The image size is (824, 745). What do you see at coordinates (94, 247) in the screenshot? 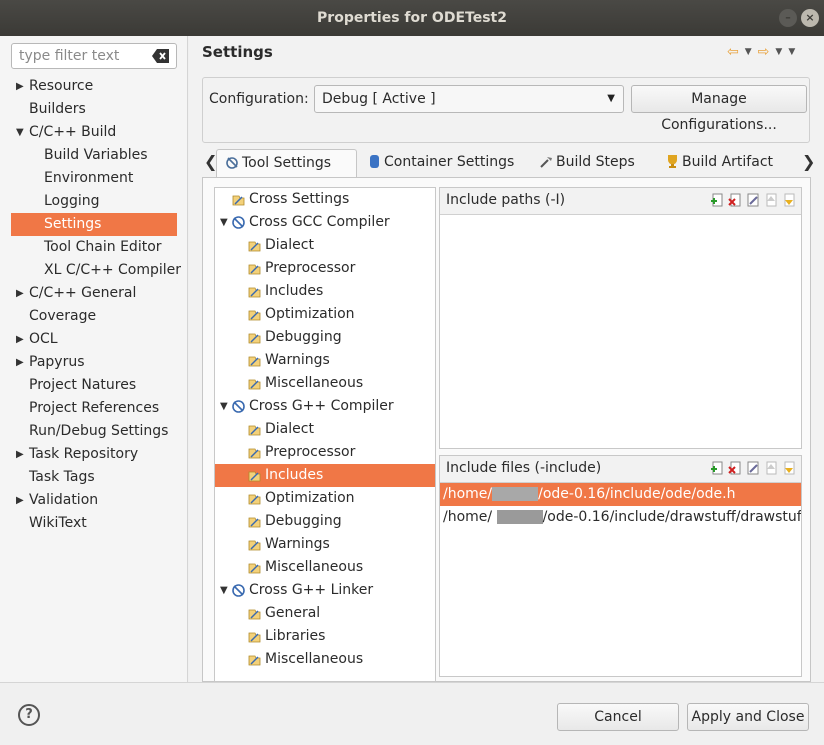
I see `nav-item: Tool Chain Editor` at bounding box center [94, 247].